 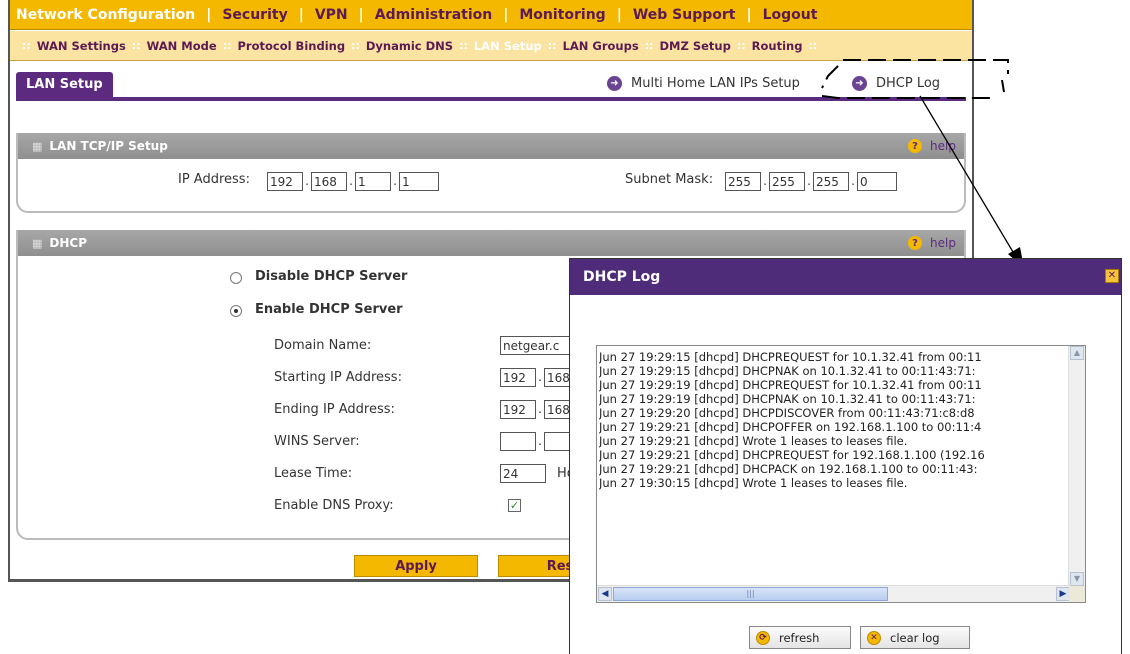 I want to click on domain-name-label: Domain Name:, so click(x=323, y=345).